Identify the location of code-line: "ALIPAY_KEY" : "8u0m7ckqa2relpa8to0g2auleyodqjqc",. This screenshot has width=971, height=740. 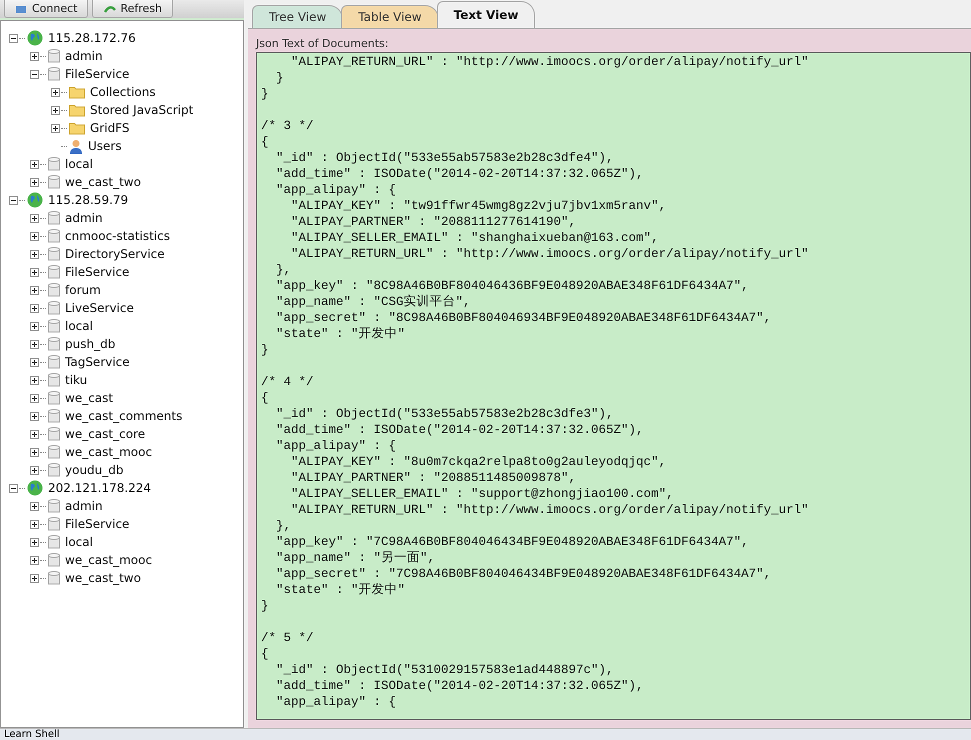
(479, 462).